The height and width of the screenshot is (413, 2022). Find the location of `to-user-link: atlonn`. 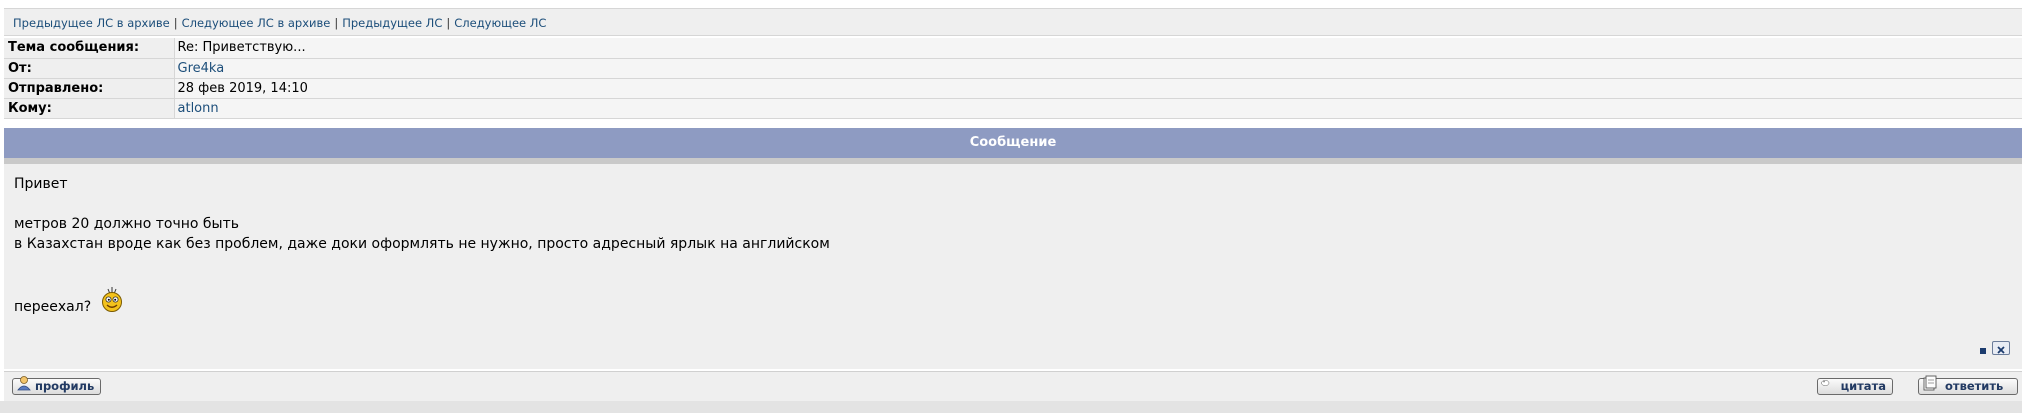

to-user-link: atlonn is located at coordinates (198, 108).